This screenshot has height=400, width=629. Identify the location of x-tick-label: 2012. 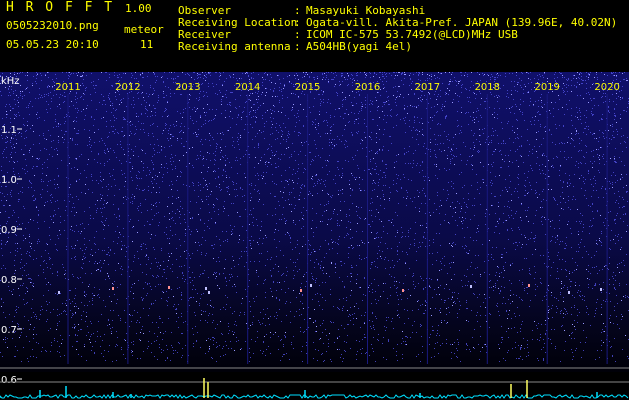
(127, 87).